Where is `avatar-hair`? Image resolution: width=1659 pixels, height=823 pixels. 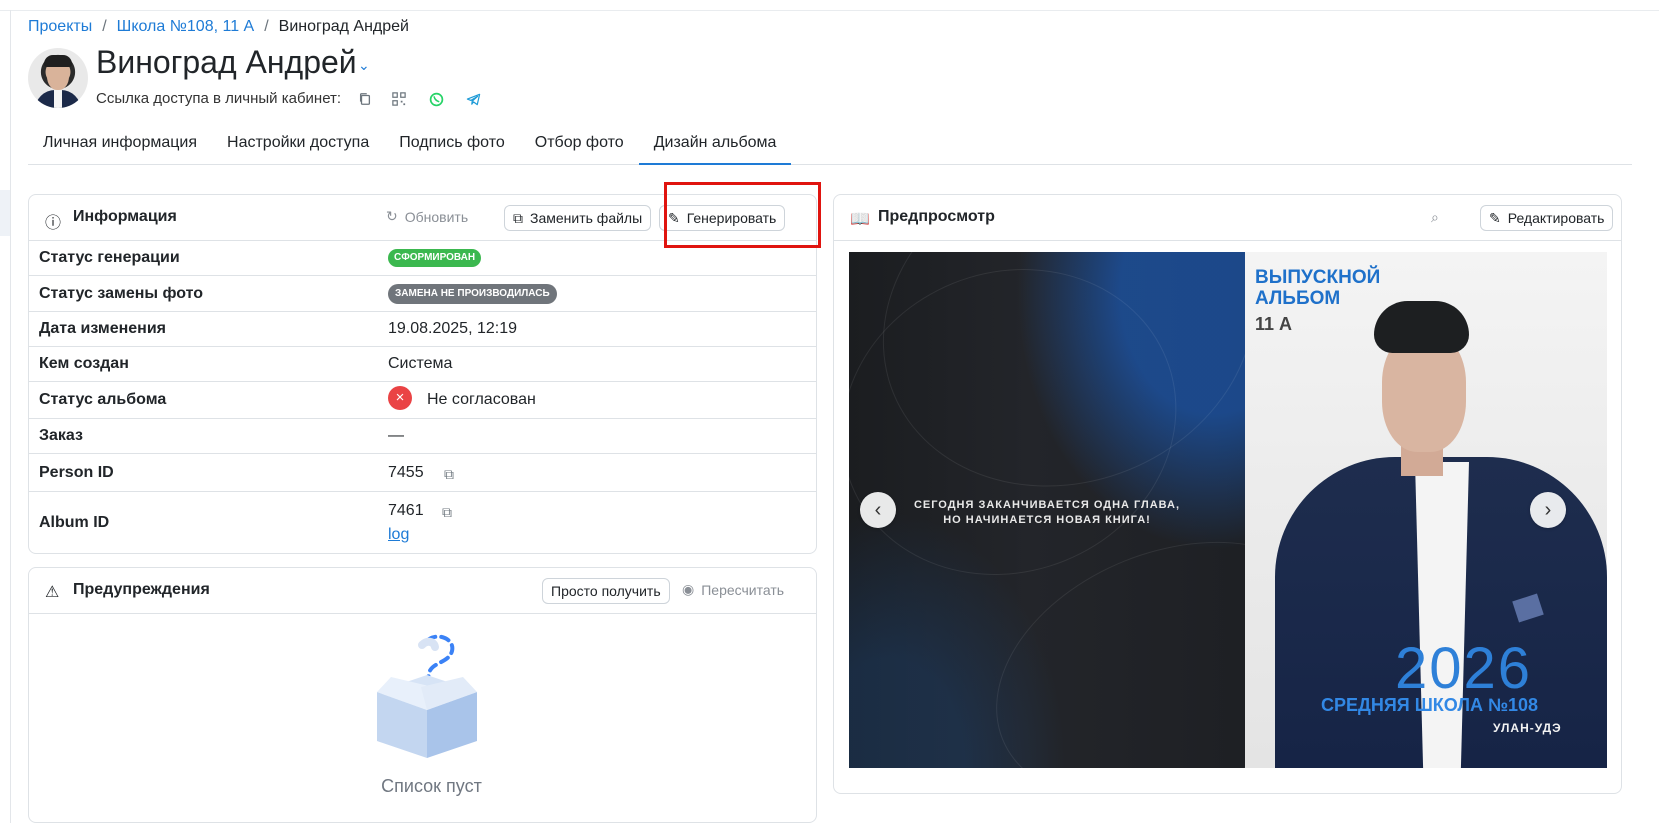
avatar-hair is located at coordinates (58, 61).